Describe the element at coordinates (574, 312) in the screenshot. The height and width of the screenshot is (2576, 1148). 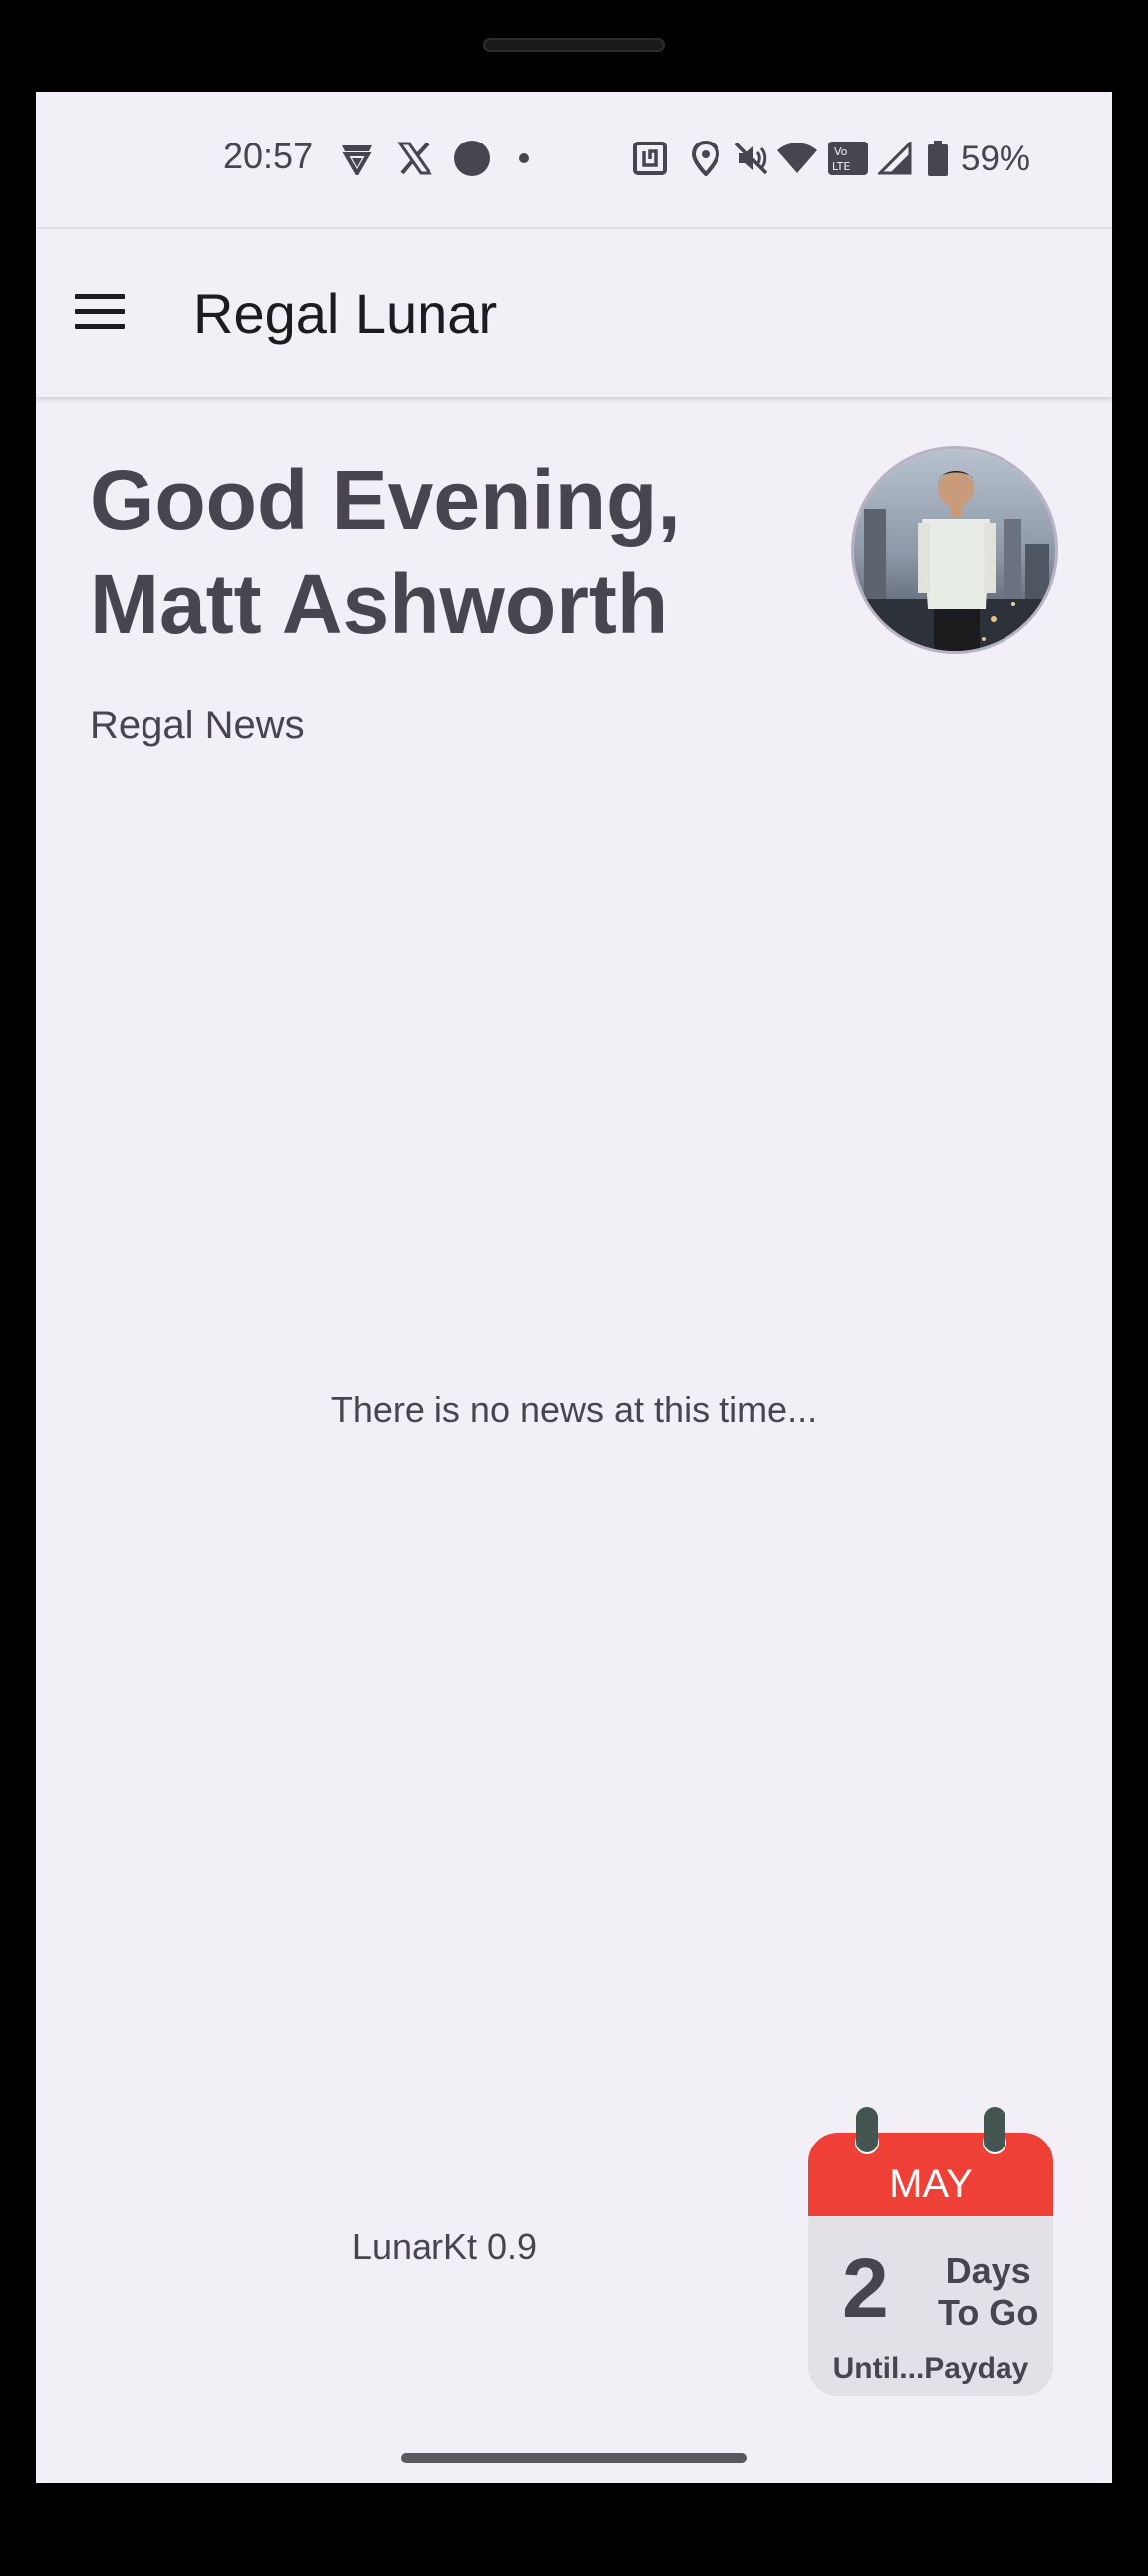
I see `top-app-bar: Regal Lunar` at that location.